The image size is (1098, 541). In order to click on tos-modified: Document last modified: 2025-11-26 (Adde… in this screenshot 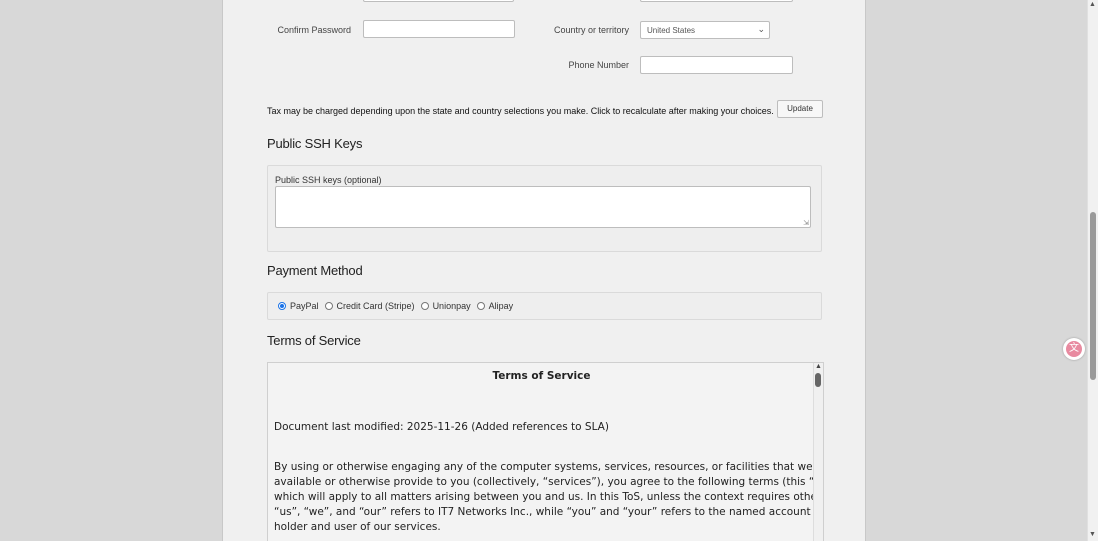, I will do `click(441, 427)`.